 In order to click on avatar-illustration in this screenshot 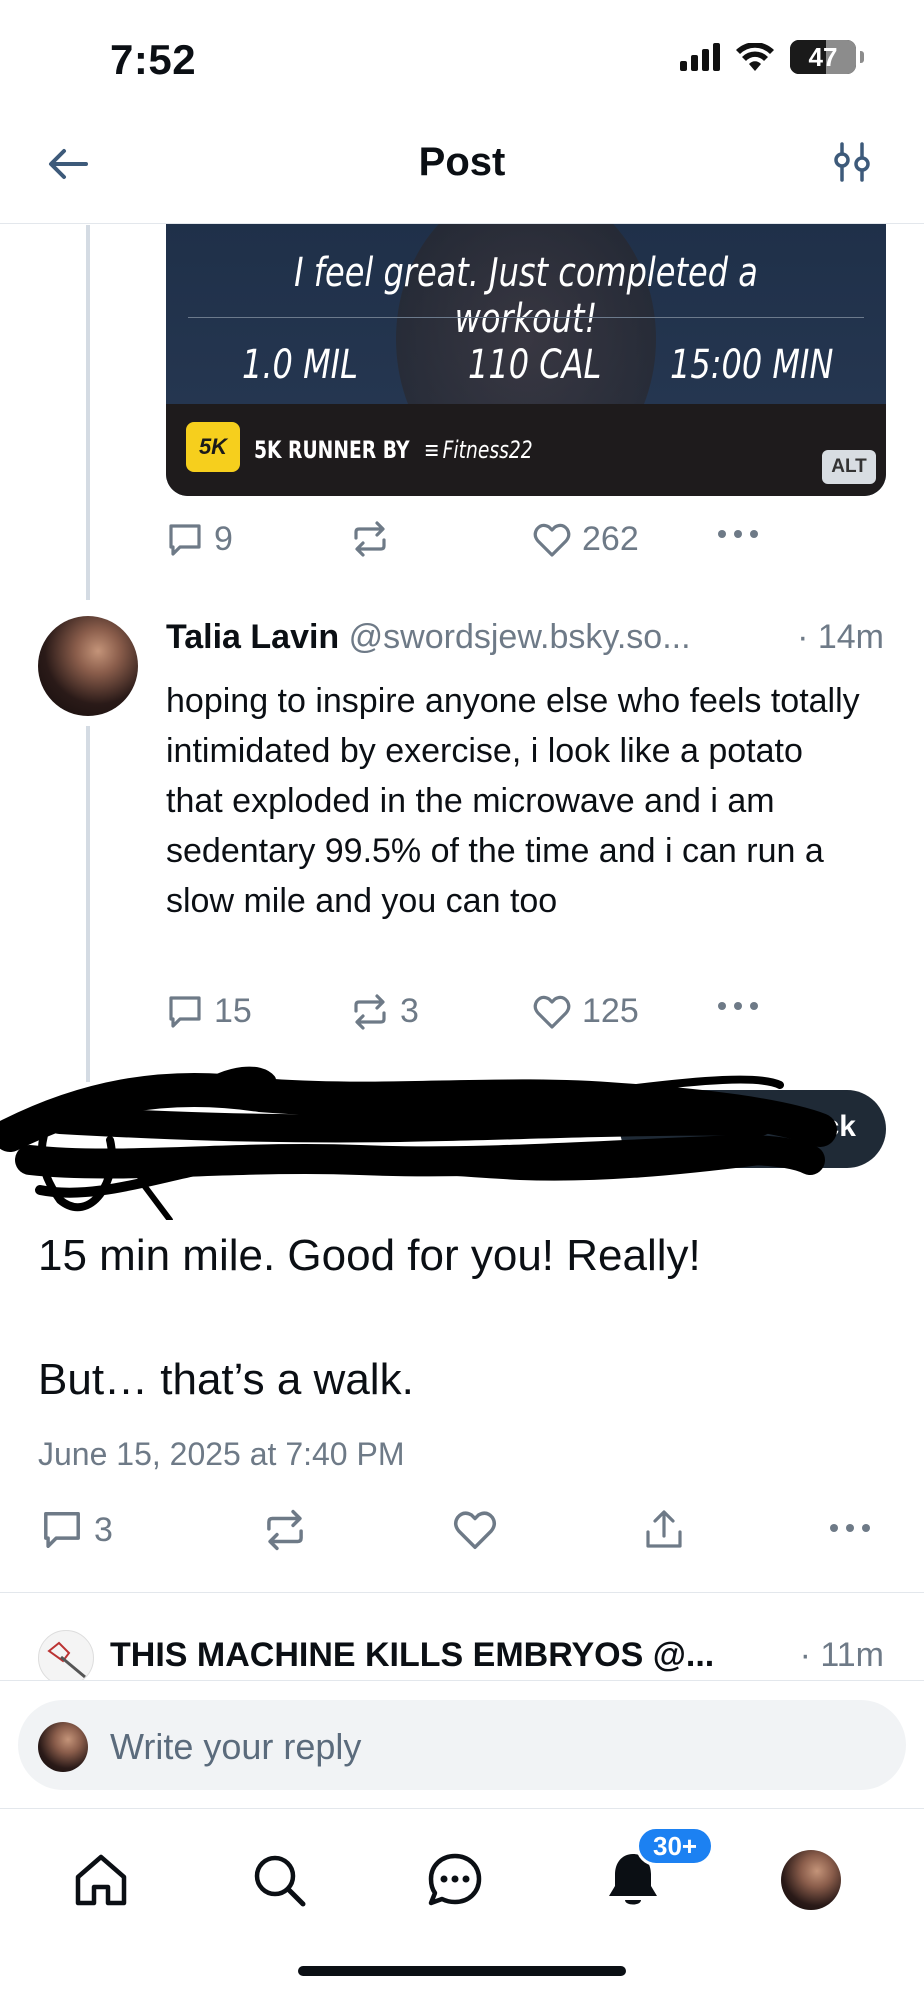, I will do `click(66, 1660)`.